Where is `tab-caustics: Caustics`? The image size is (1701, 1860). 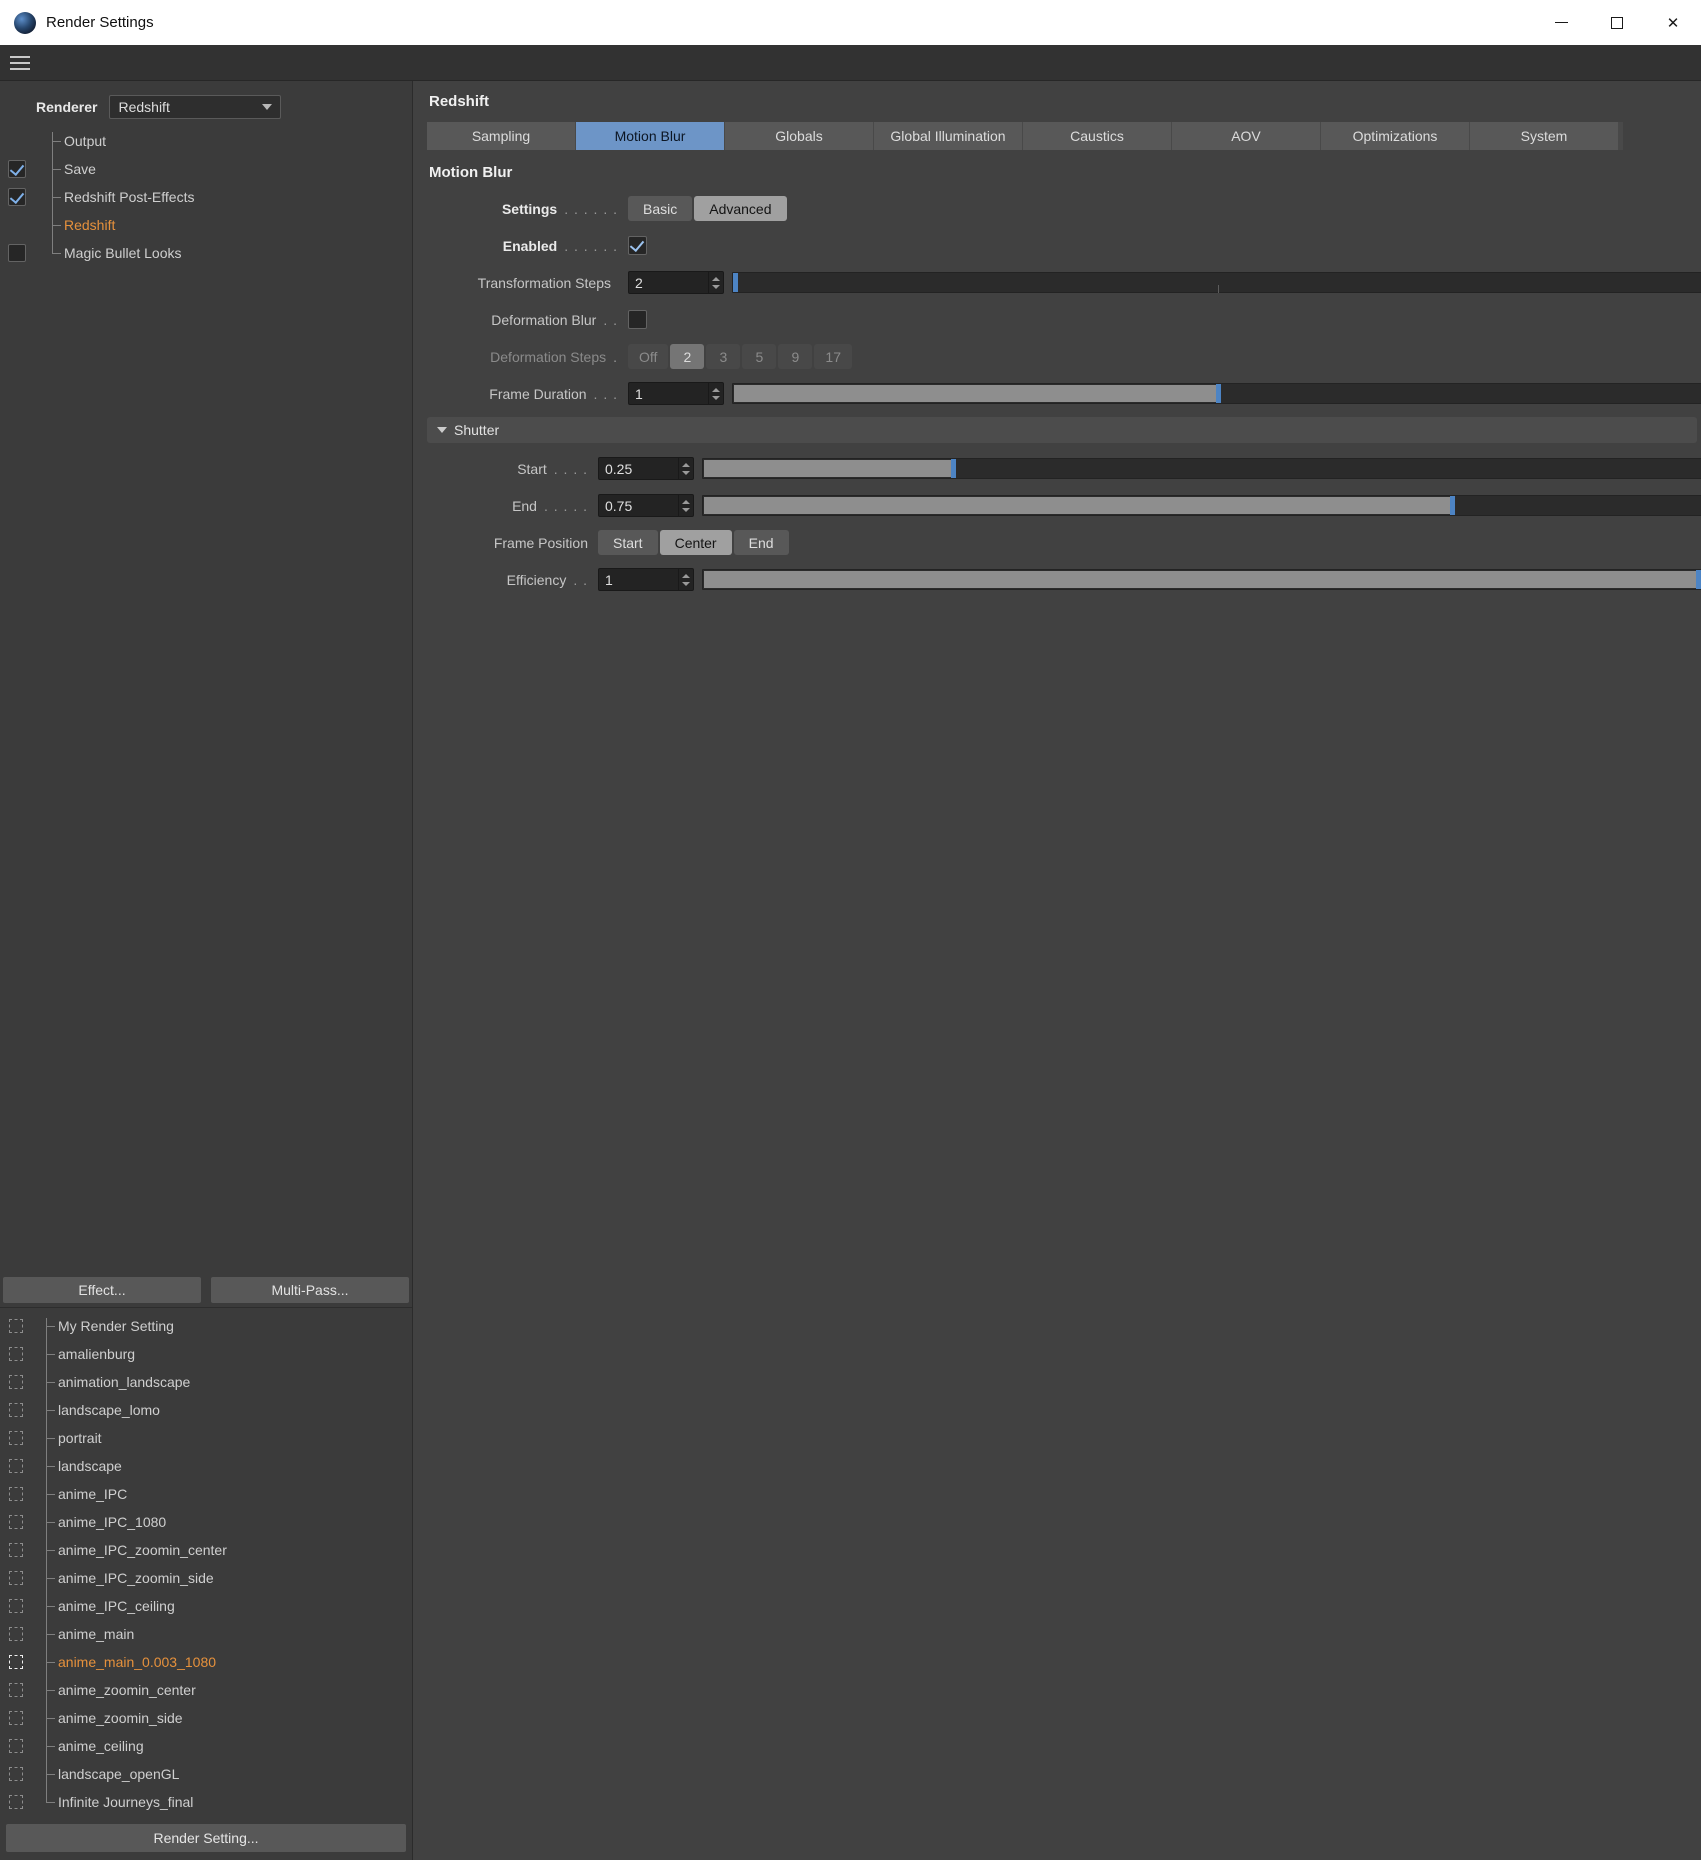
tab-caustics: Caustics is located at coordinates (1097, 136).